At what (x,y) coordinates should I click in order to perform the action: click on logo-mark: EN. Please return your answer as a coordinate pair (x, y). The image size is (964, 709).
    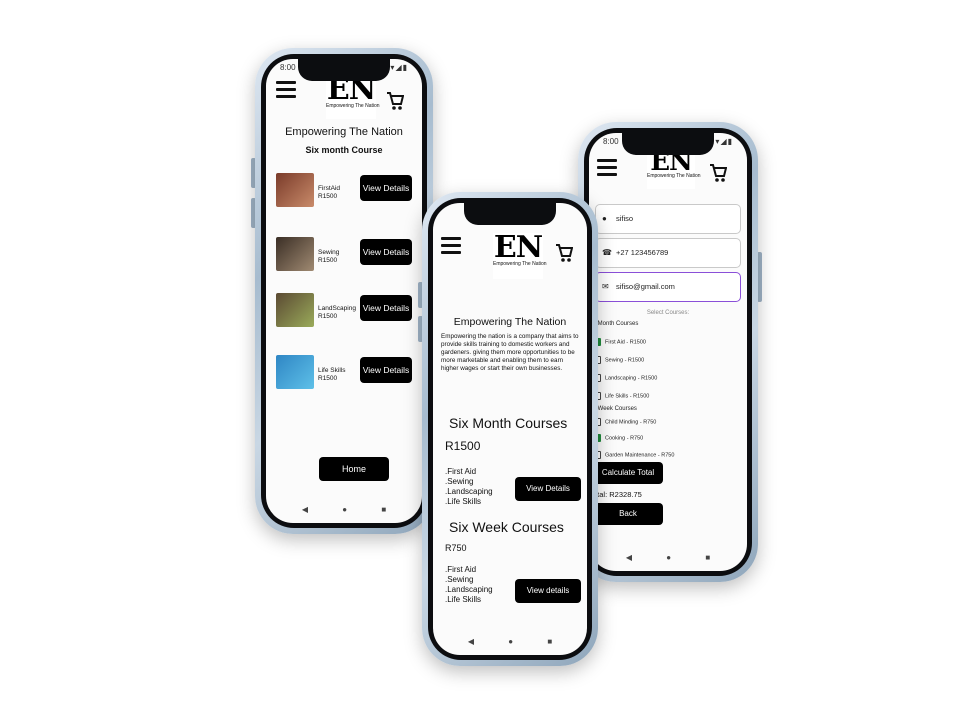
    Looking at the image, I should click on (518, 247).